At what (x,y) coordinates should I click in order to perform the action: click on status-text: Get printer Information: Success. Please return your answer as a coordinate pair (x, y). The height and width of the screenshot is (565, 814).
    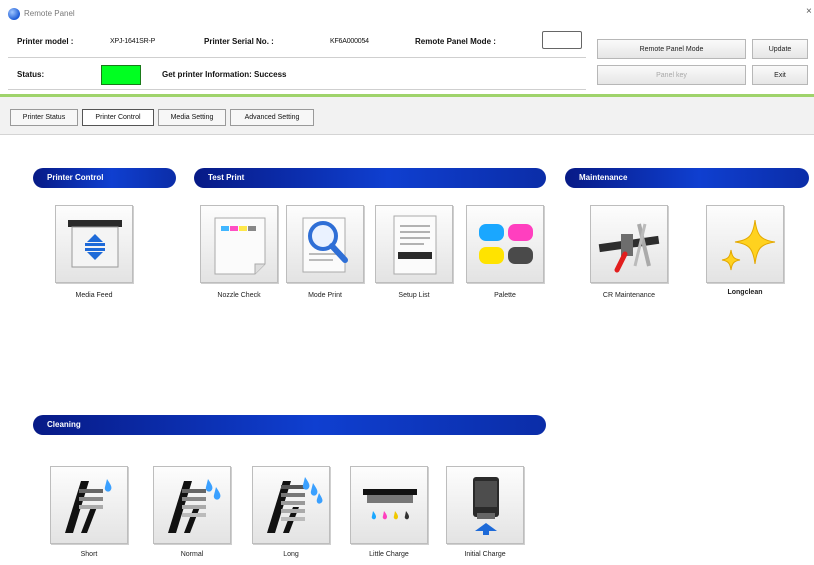
    Looking at the image, I should click on (224, 74).